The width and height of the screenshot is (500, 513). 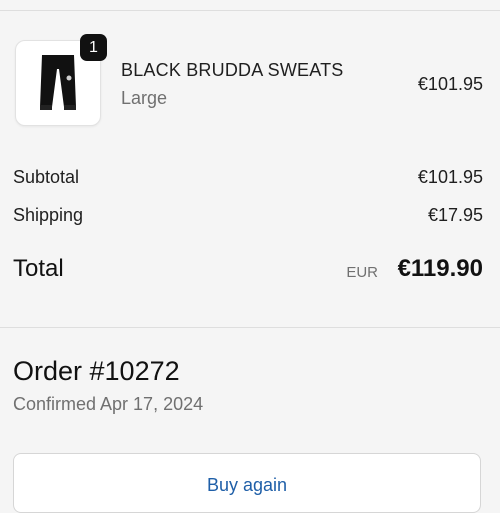 What do you see at coordinates (93, 47) in the screenshot?
I see `quantity-badge: 1` at bounding box center [93, 47].